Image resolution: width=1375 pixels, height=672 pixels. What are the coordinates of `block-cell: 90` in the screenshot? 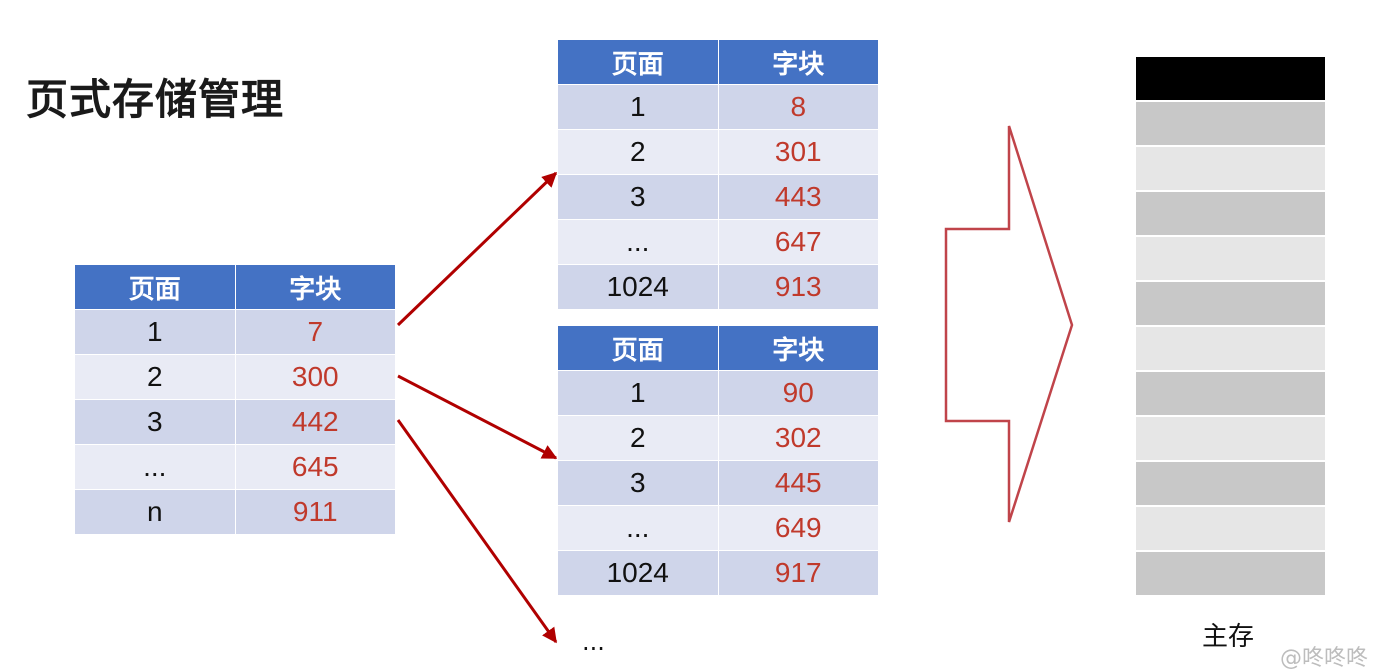 It's located at (798, 393).